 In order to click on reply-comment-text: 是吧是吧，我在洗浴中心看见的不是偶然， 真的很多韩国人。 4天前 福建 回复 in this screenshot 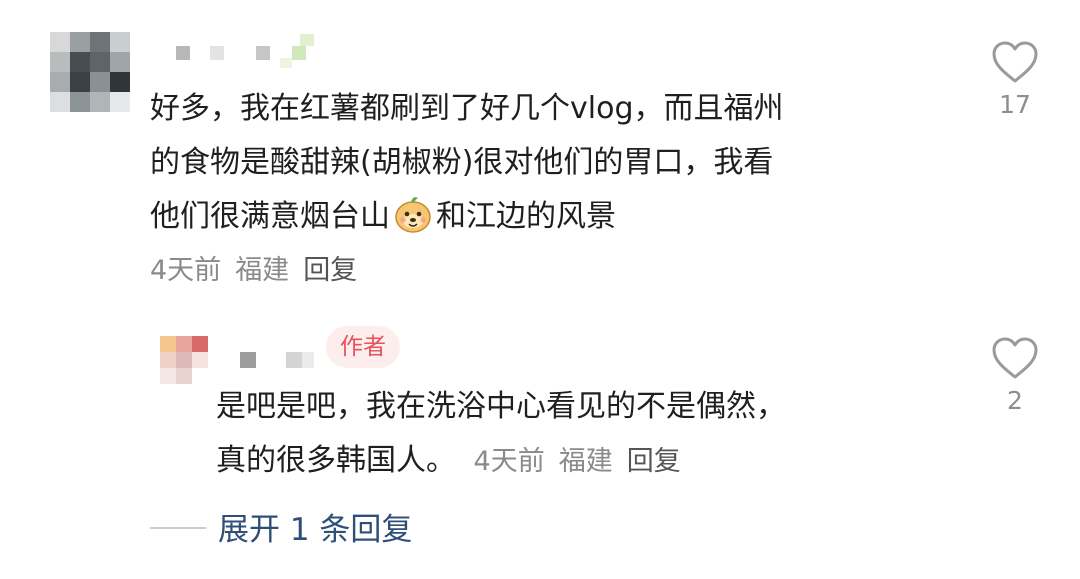, I will do `click(501, 434)`.